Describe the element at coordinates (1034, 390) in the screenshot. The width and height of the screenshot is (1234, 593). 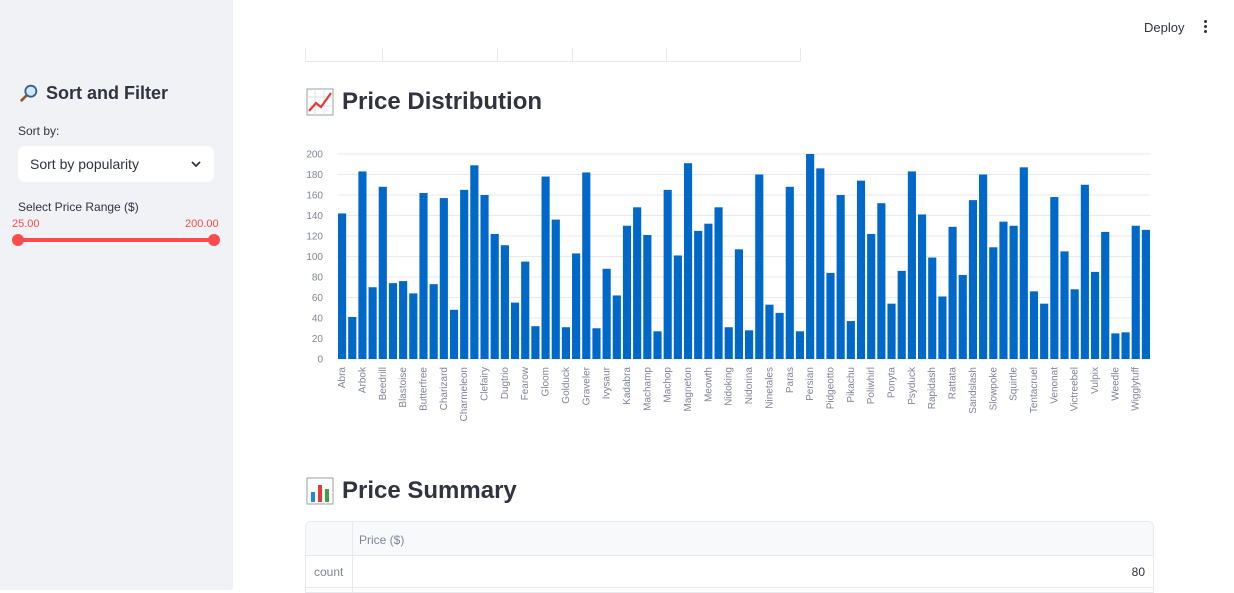
I see `x-tick-label: Tentacruel` at that location.